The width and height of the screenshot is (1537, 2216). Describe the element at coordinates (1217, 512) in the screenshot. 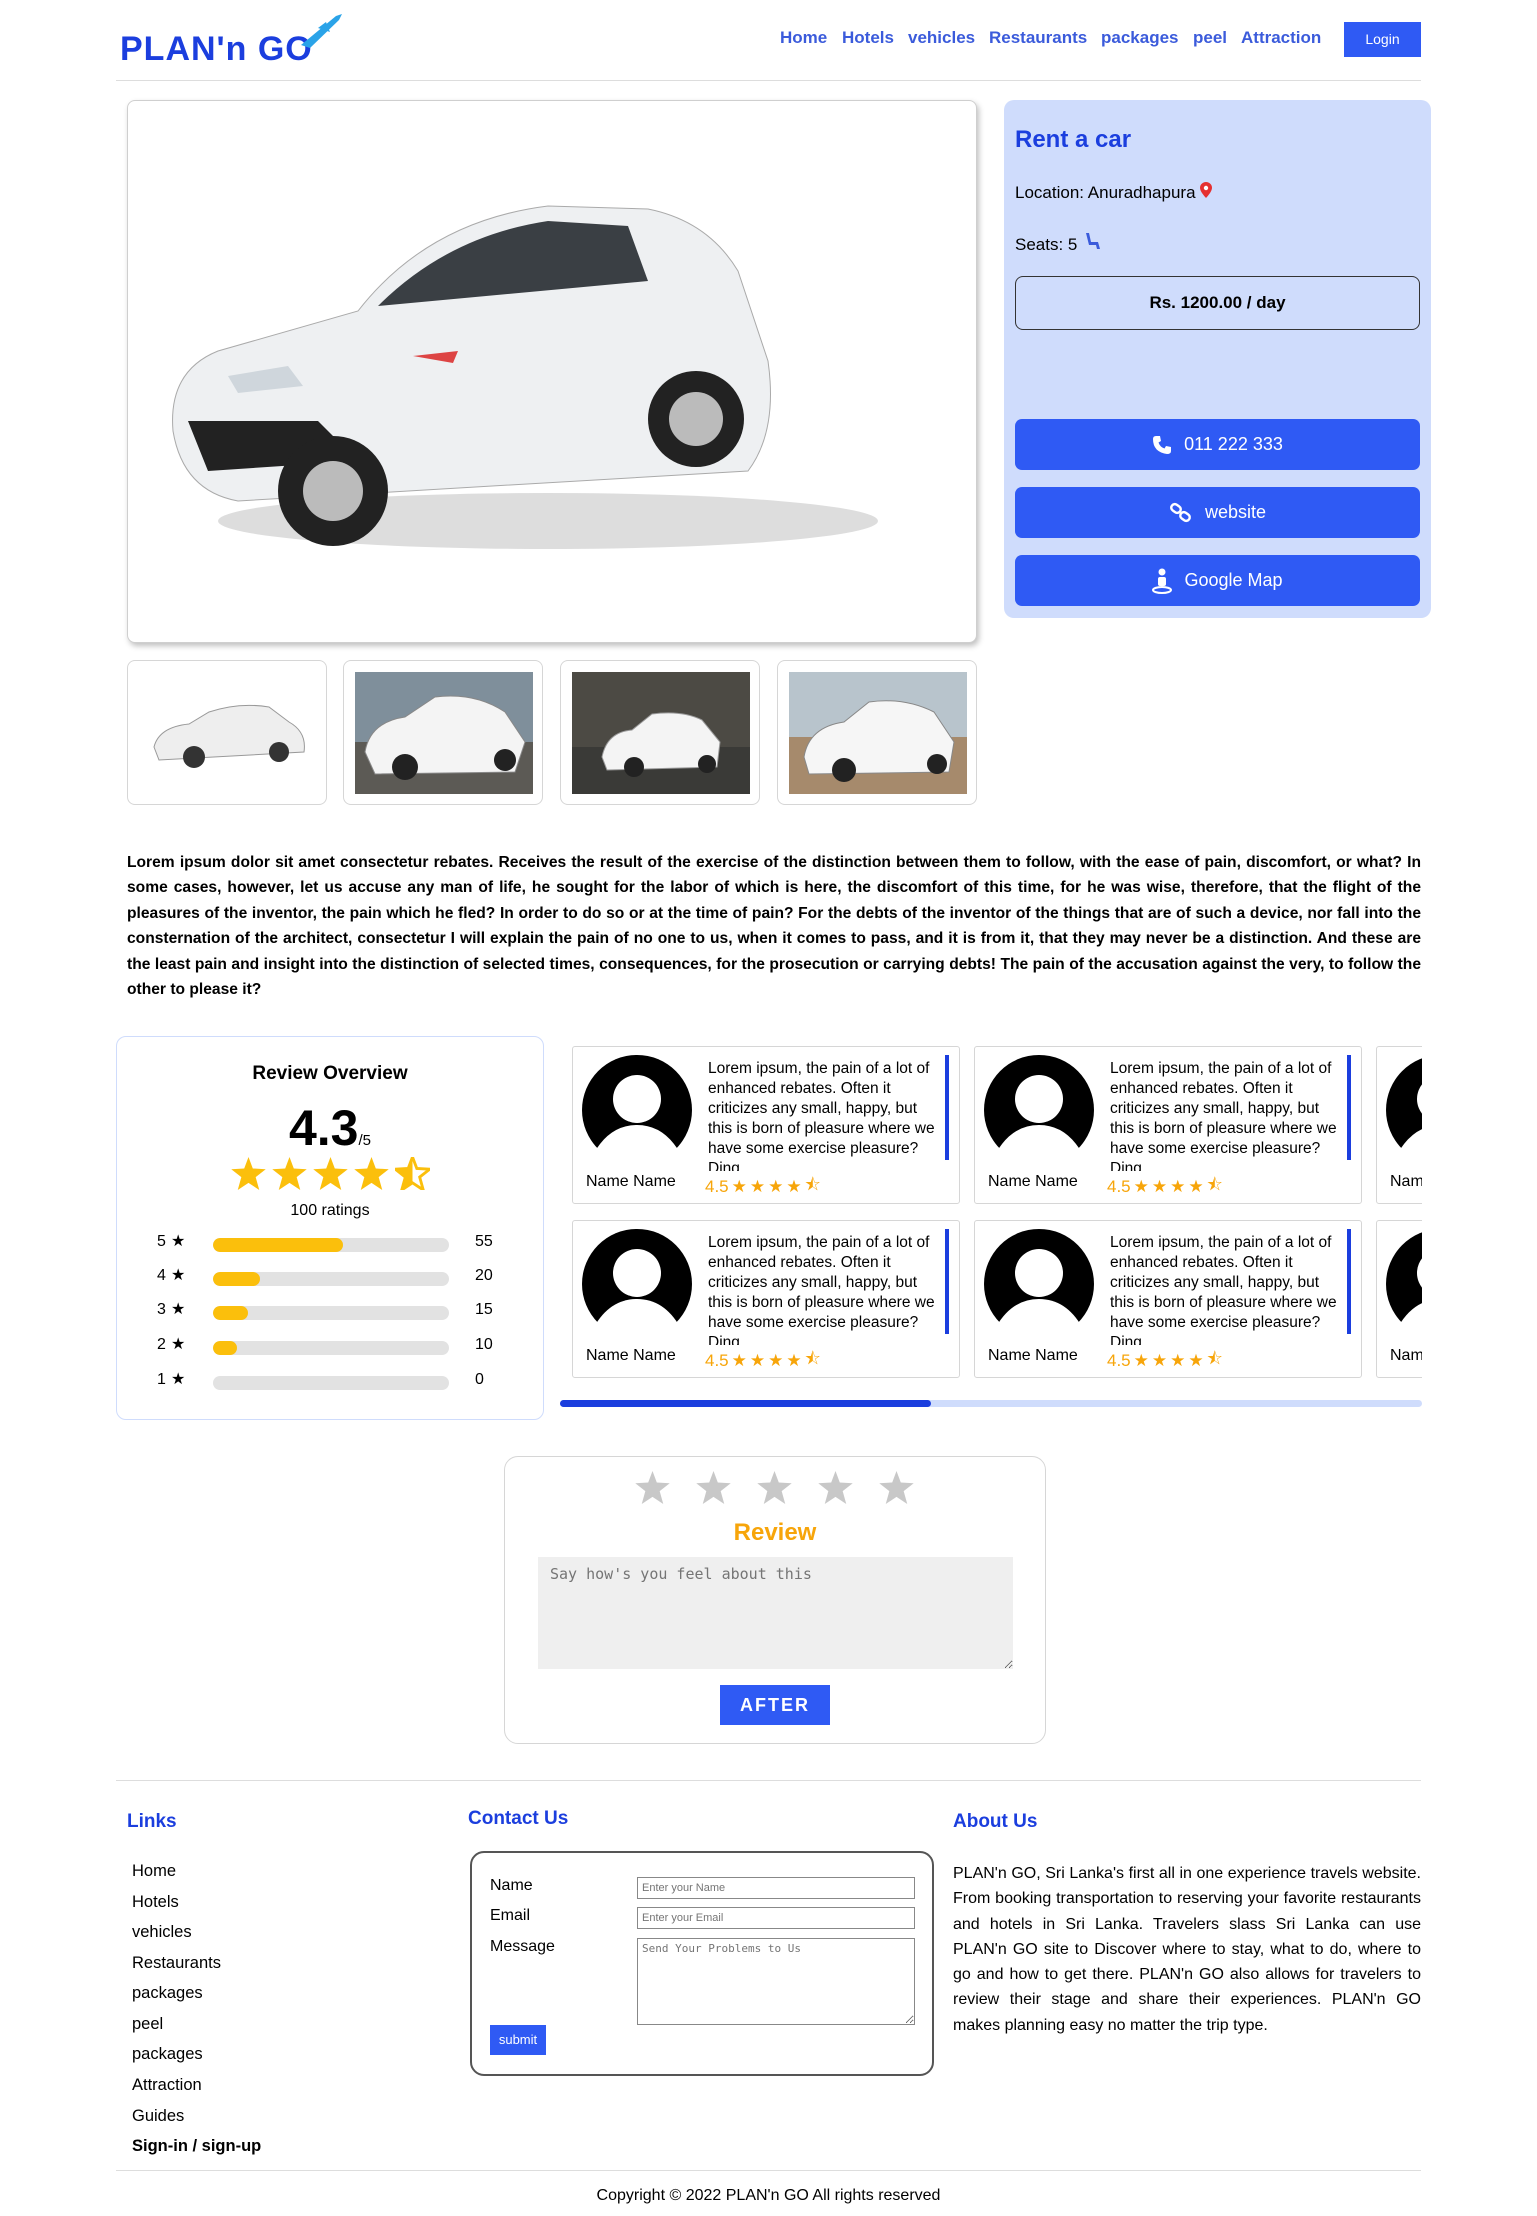

I see `website-button: website` at that location.